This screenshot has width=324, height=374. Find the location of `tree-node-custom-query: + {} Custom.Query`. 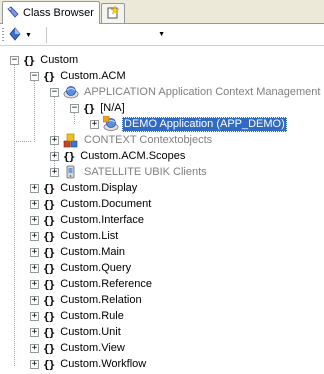

tree-node-custom-query: + {} Custom.Query is located at coordinates (81, 268).